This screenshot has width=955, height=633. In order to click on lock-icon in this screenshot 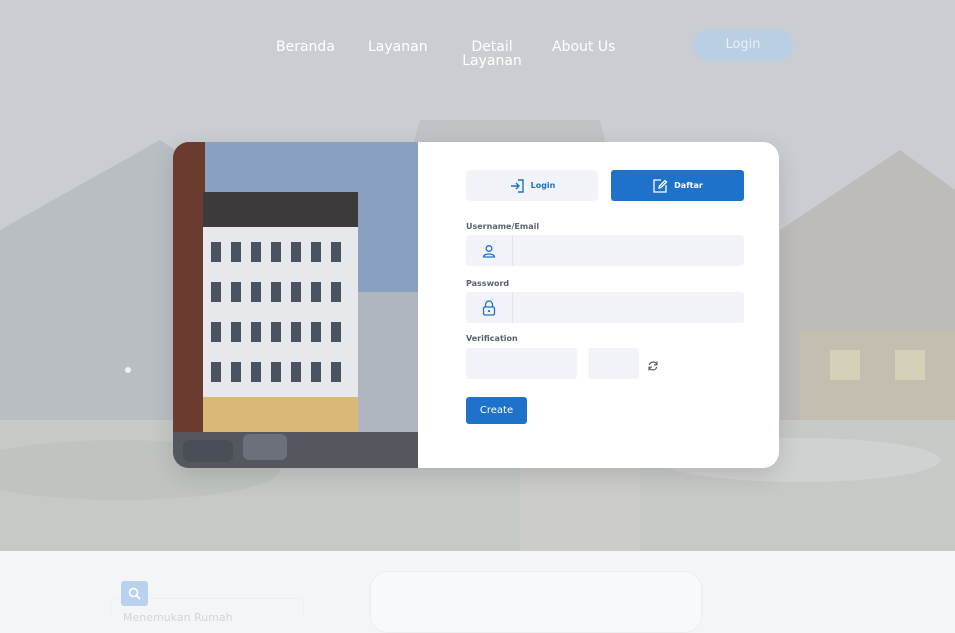, I will do `click(489, 307)`.